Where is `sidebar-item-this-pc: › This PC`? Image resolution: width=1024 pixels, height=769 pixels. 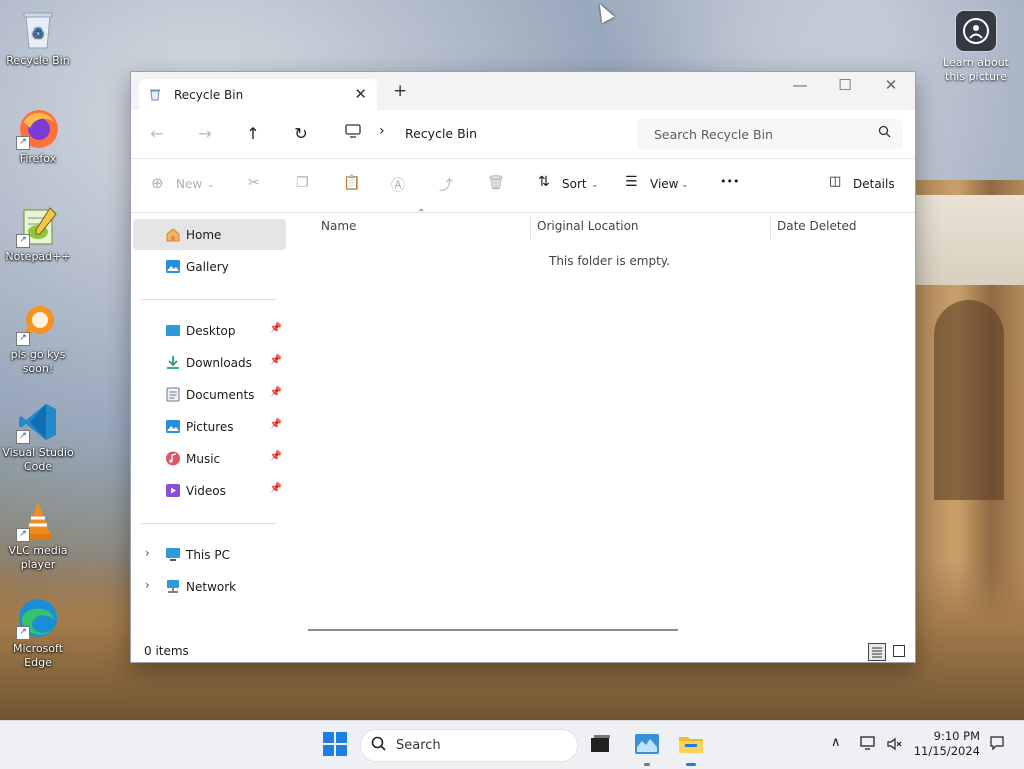
sidebar-item-this-pc: › This PC is located at coordinates (209, 554).